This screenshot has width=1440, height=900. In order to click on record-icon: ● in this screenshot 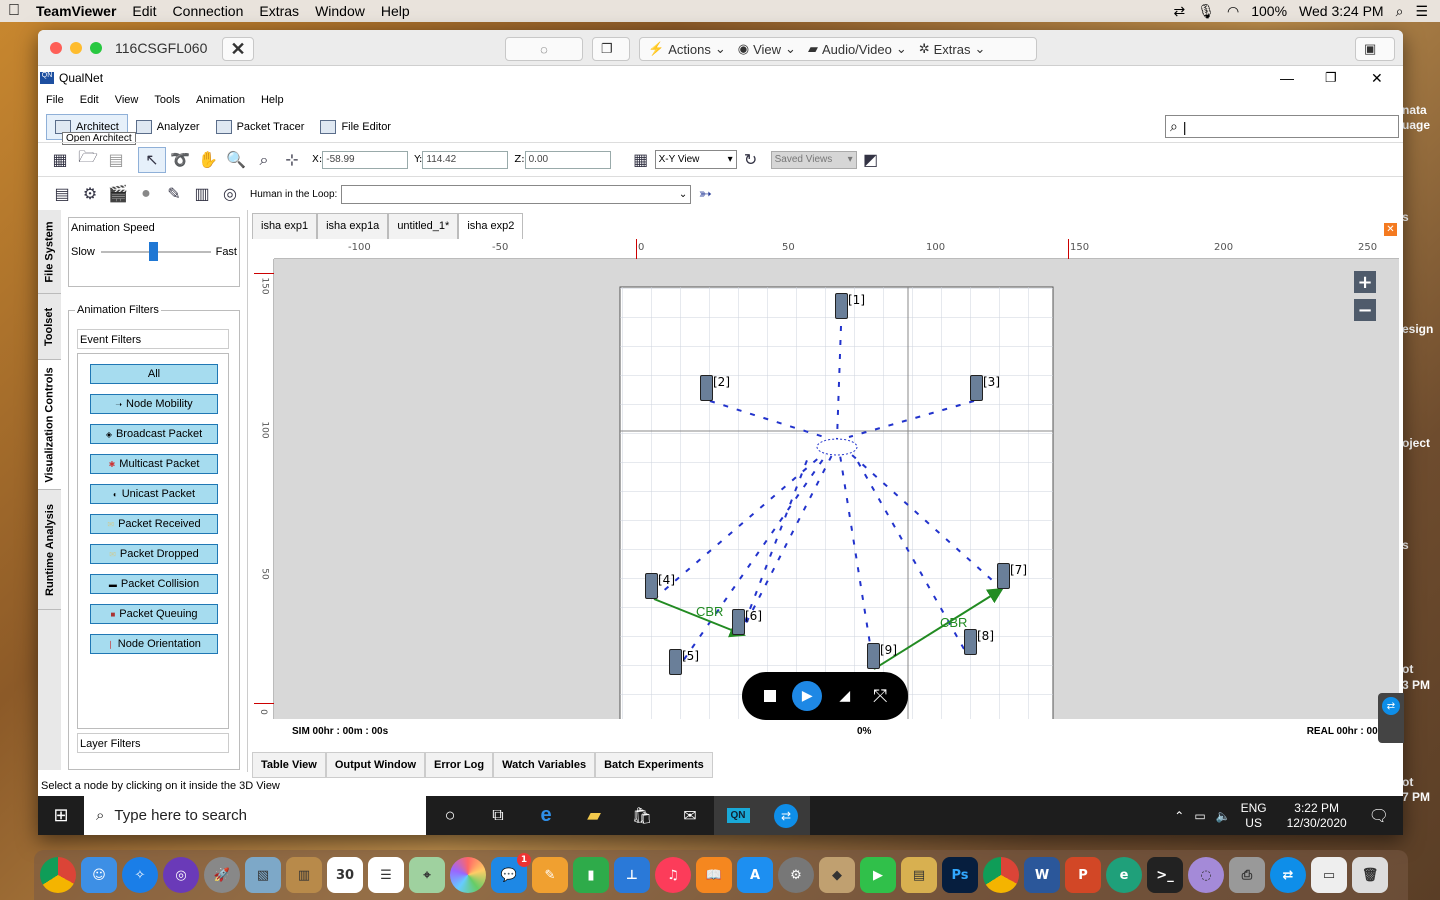, I will do `click(146, 194)`.